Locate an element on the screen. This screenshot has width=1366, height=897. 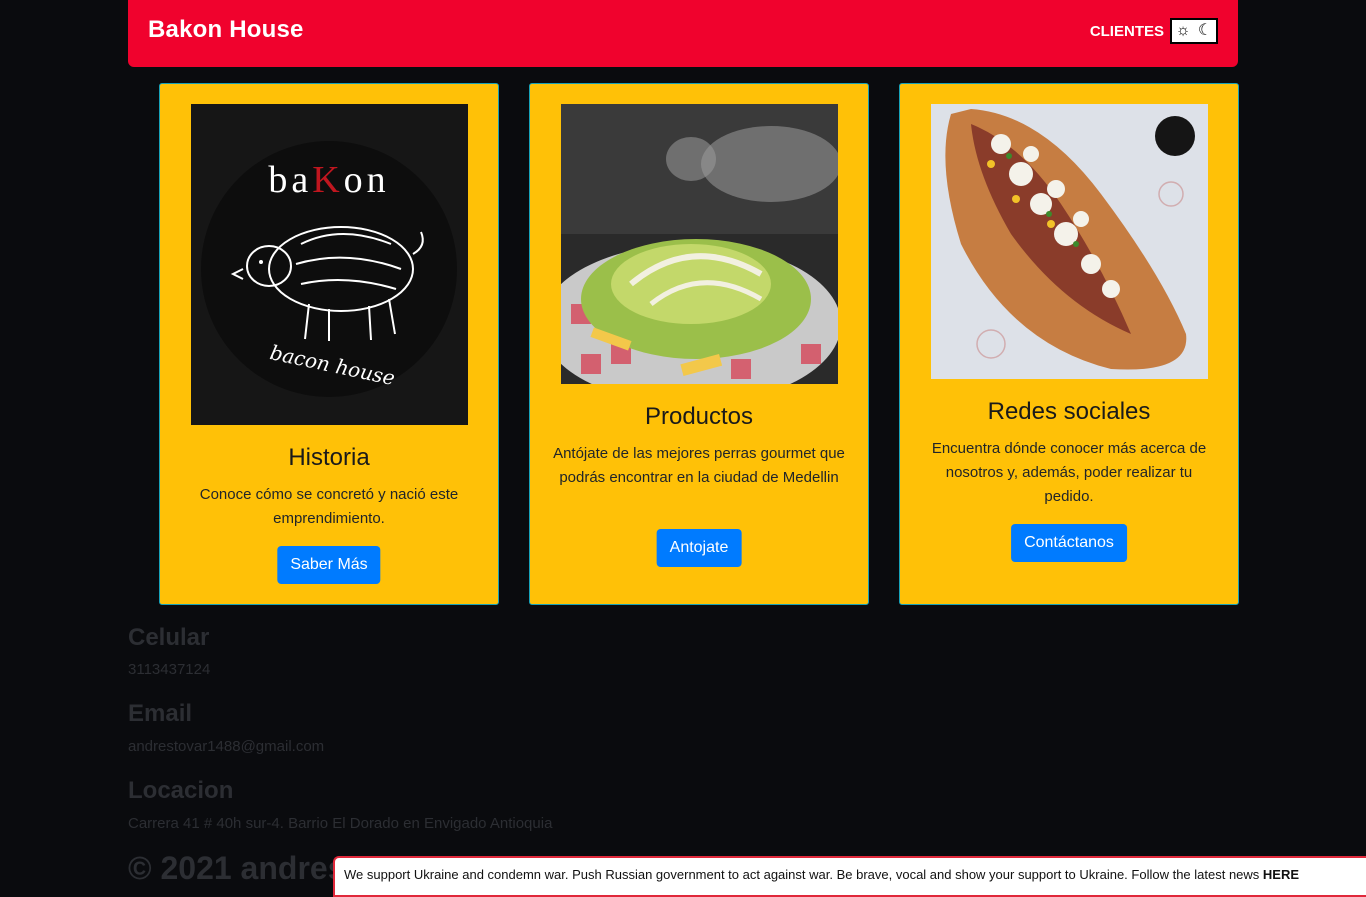
moon-icon: ☾ is located at coordinates (1205, 31).